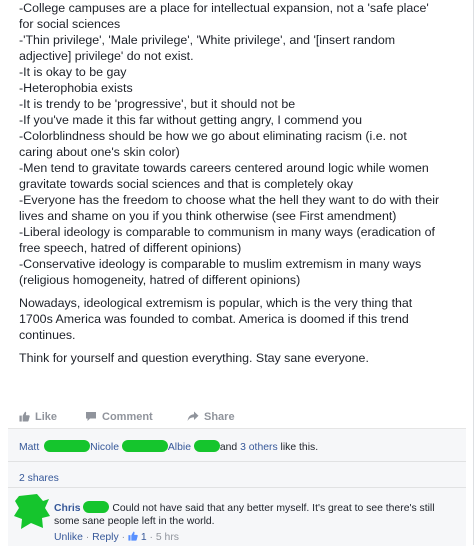 Image resolution: width=475 pixels, height=546 pixels. I want to click on share-button: Share, so click(211, 417).